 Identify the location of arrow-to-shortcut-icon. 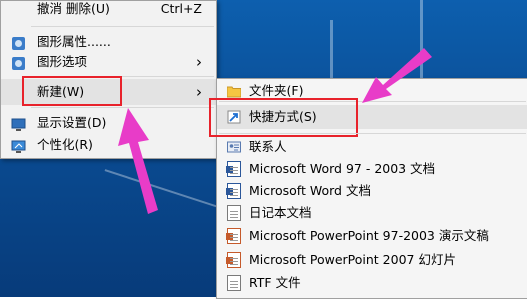
(397, 75).